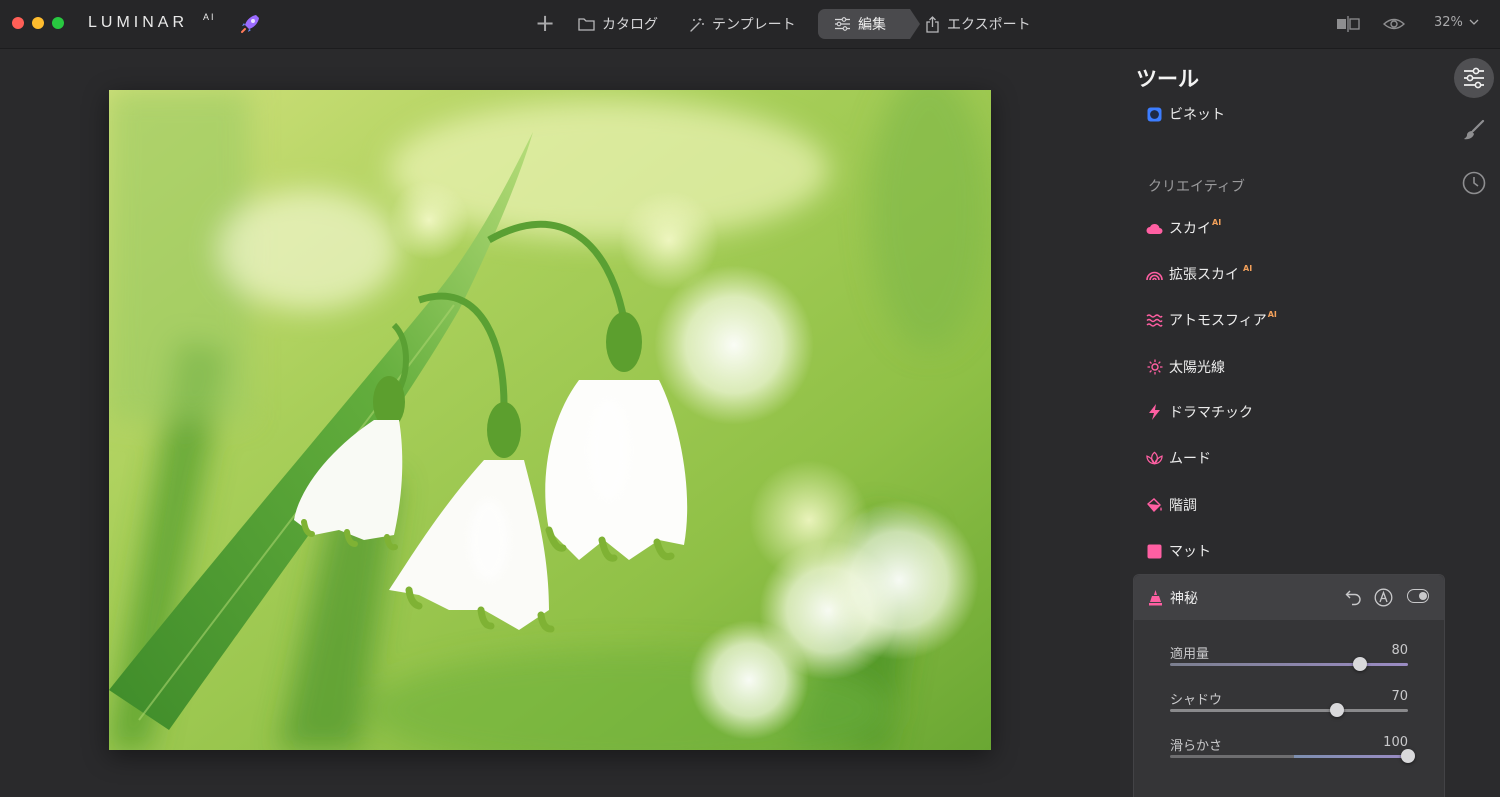 The width and height of the screenshot is (1500, 797). I want to click on title-bar: LUMINAR AI + カタログ テンプレート 編集 エクスポート 32%, so click(750, 24).